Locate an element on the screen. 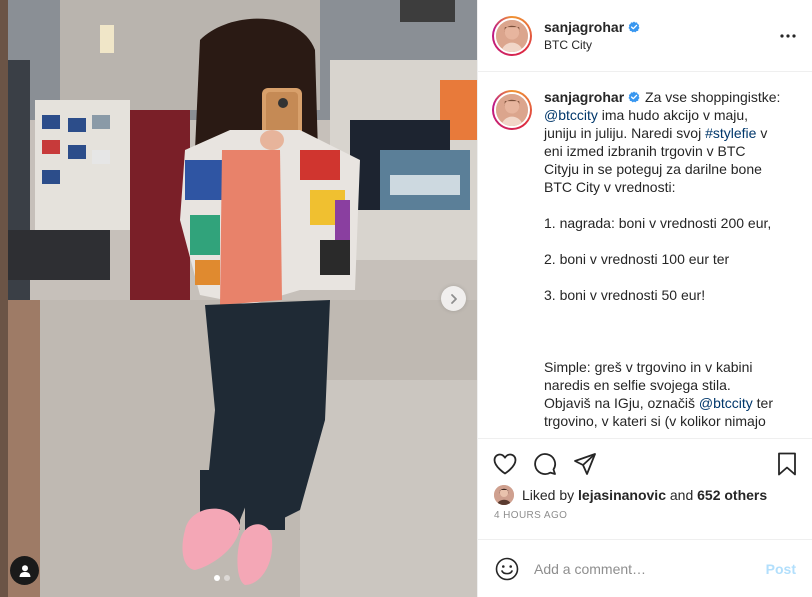 This screenshot has height=597, width=812. like-button is located at coordinates (505, 464).